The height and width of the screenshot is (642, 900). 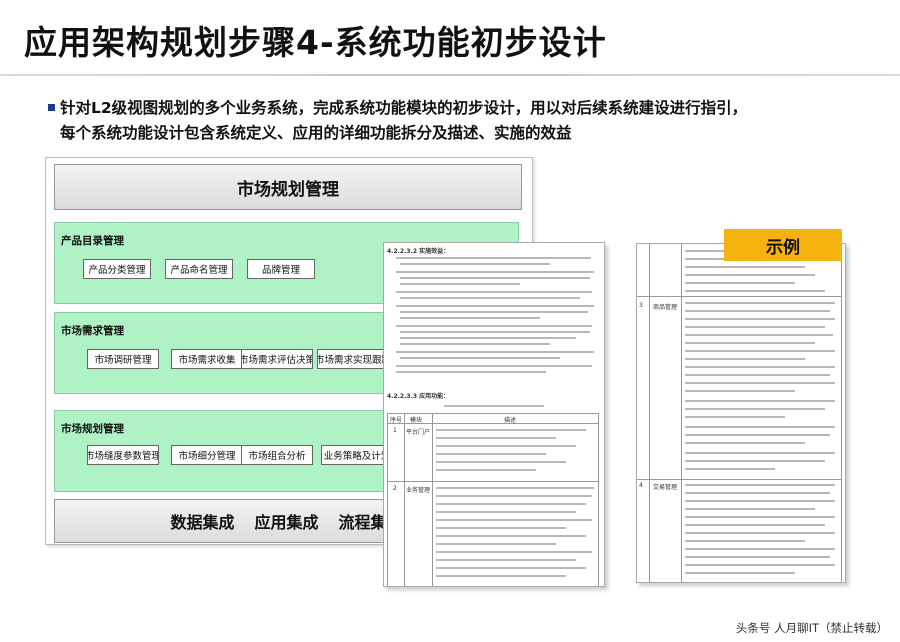 I want to click on doc-col-header: 模块, so click(x=416, y=420).